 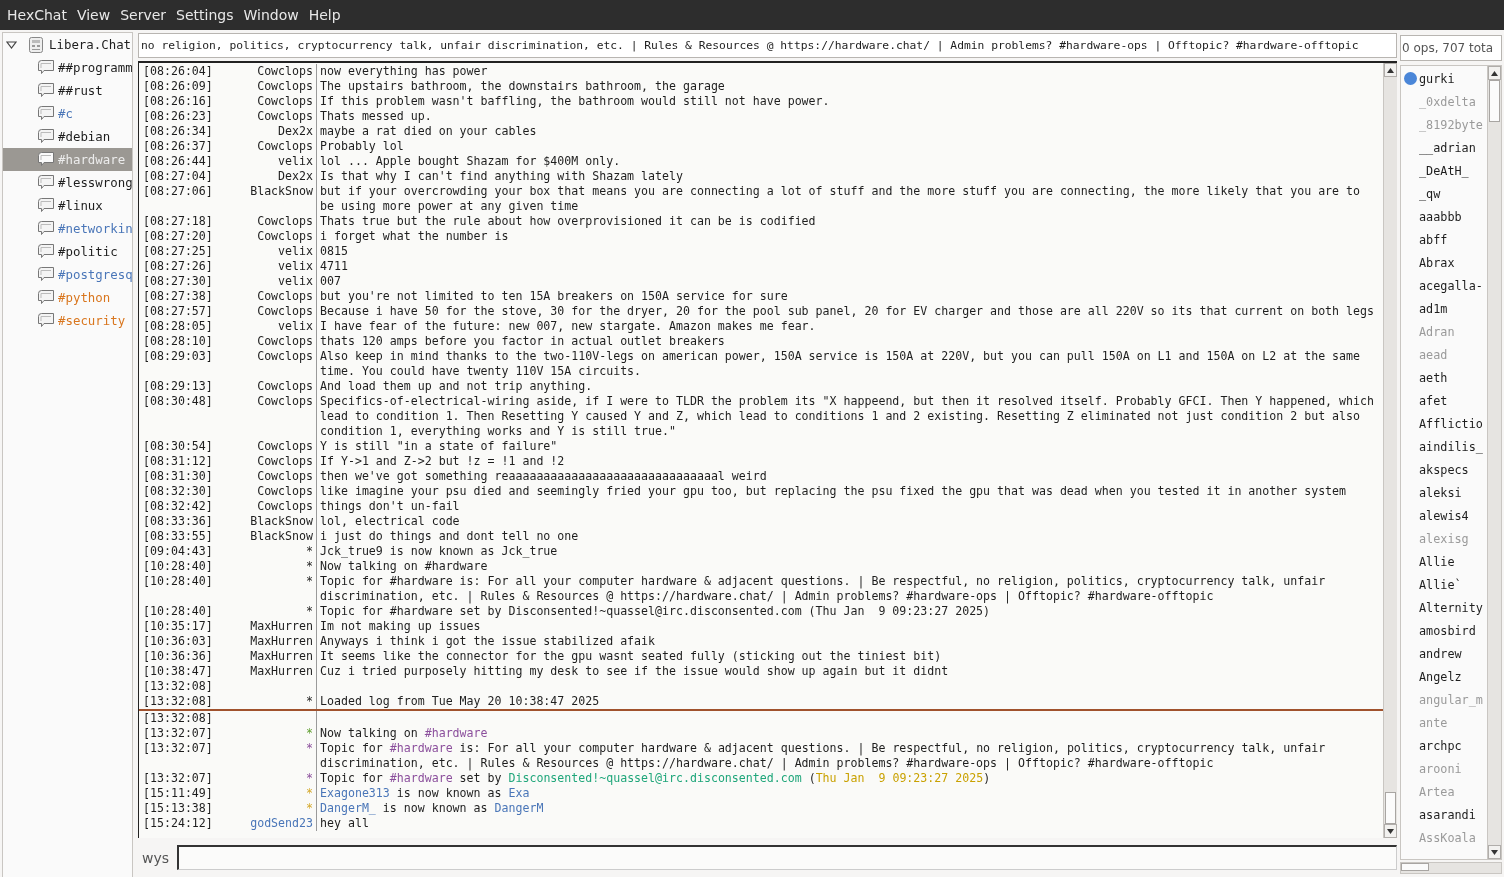 I want to click on message-text: lol, electrical code, so click(x=390, y=521).